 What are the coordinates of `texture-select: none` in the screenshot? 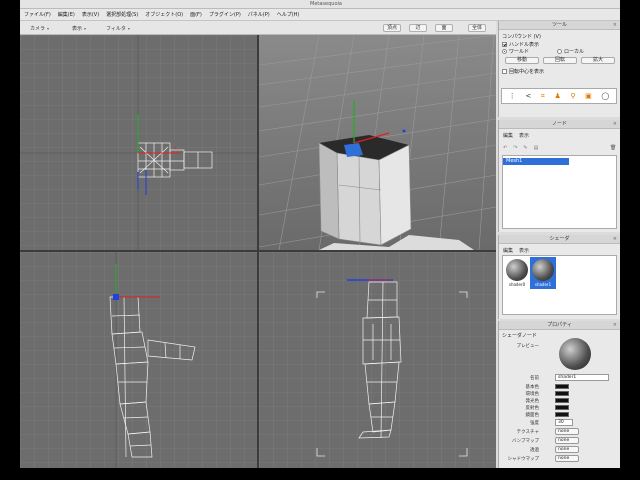 It's located at (567, 431).